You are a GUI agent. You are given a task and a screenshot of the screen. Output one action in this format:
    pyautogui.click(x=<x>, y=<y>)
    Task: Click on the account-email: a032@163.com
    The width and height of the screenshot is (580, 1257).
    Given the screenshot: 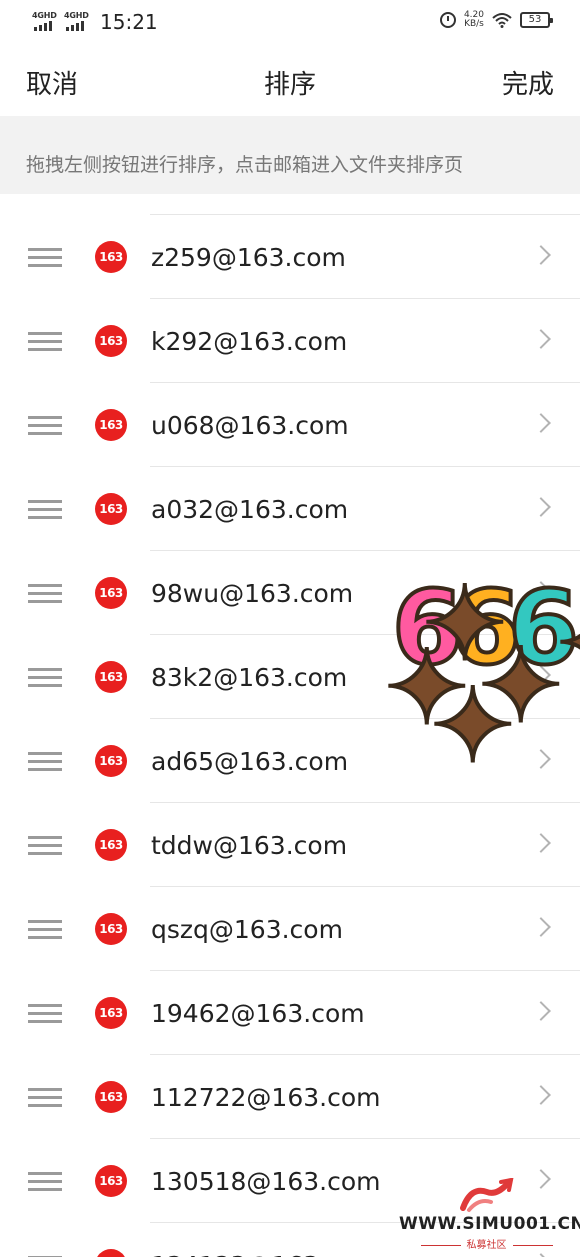 What is the action you would take?
    pyautogui.click(x=249, y=509)
    